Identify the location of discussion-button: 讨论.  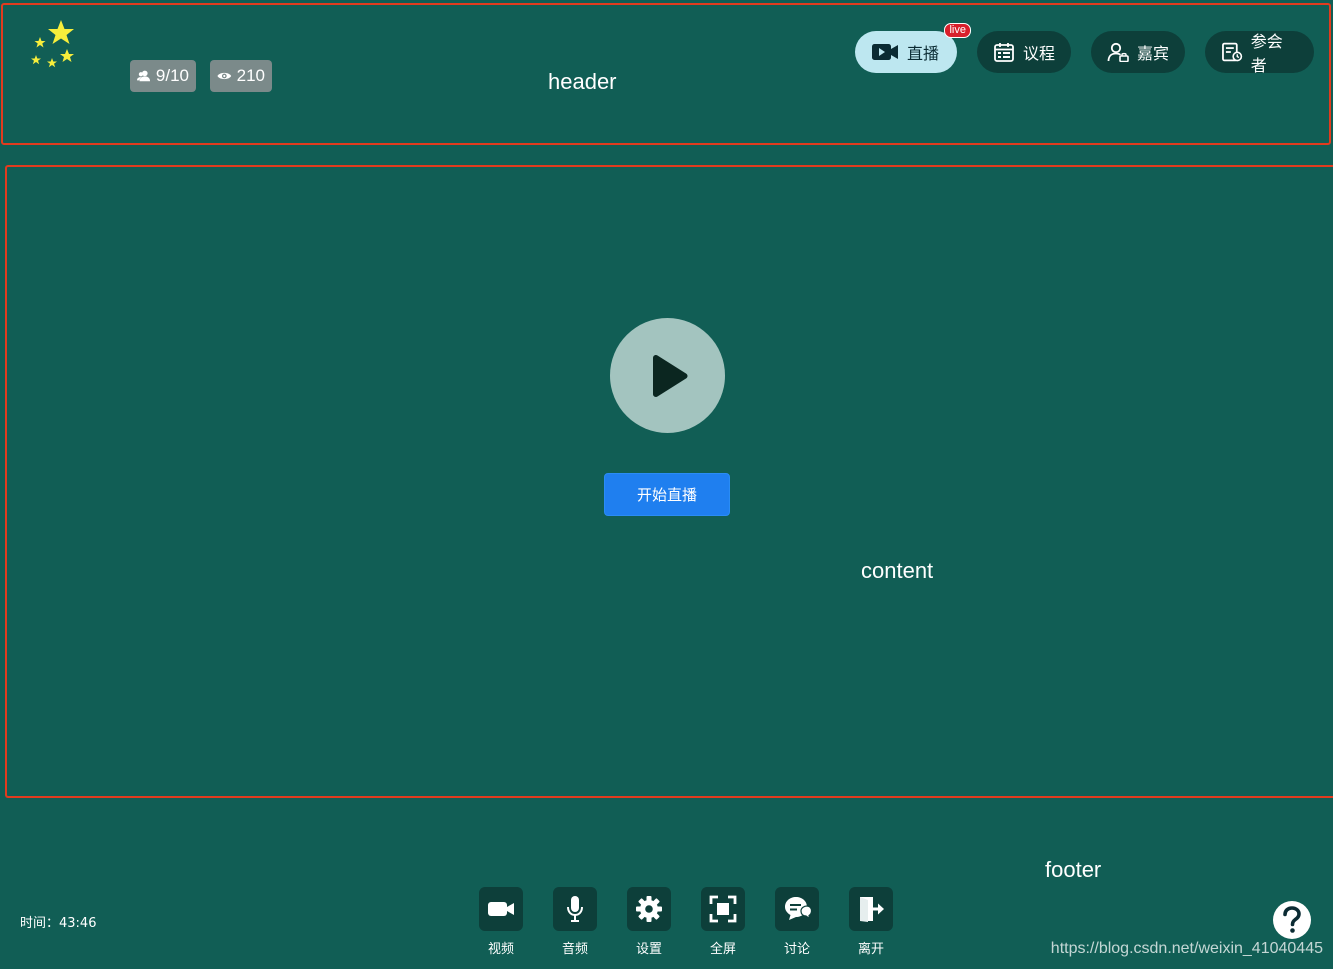
(797, 922).